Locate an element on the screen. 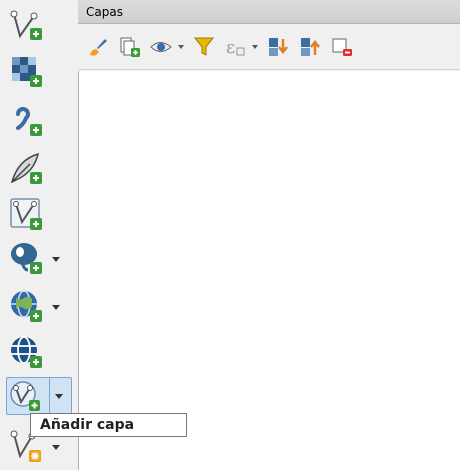  add-layer-dropdown is located at coordinates (58, 396).